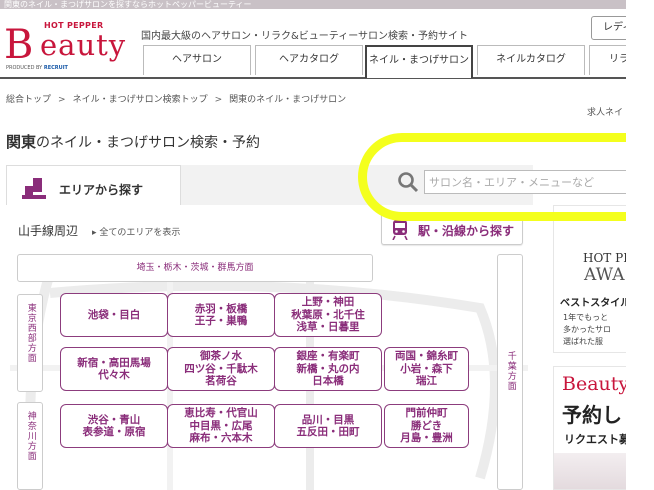 The height and width of the screenshot is (490, 654). Describe the element at coordinates (30, 446) in the screenshot. I see `direction-kanagawa: 神奈川方面` at that location.